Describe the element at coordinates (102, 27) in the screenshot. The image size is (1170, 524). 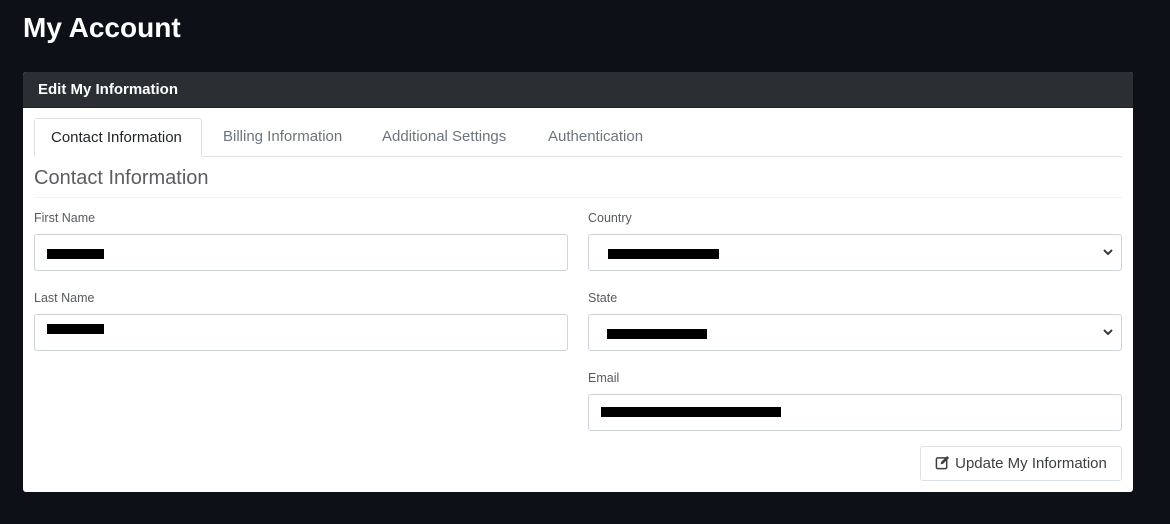
I see `page-title: My Account` at that location.